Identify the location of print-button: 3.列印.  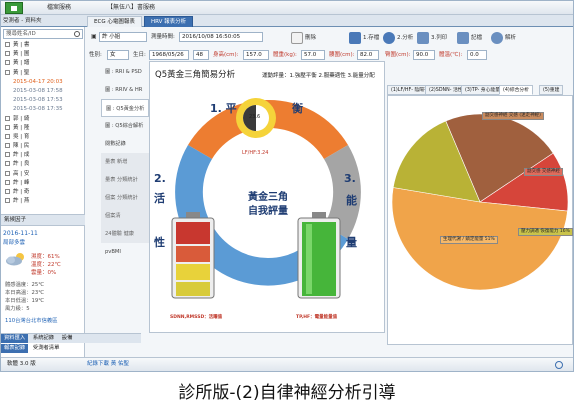
(432, 38).